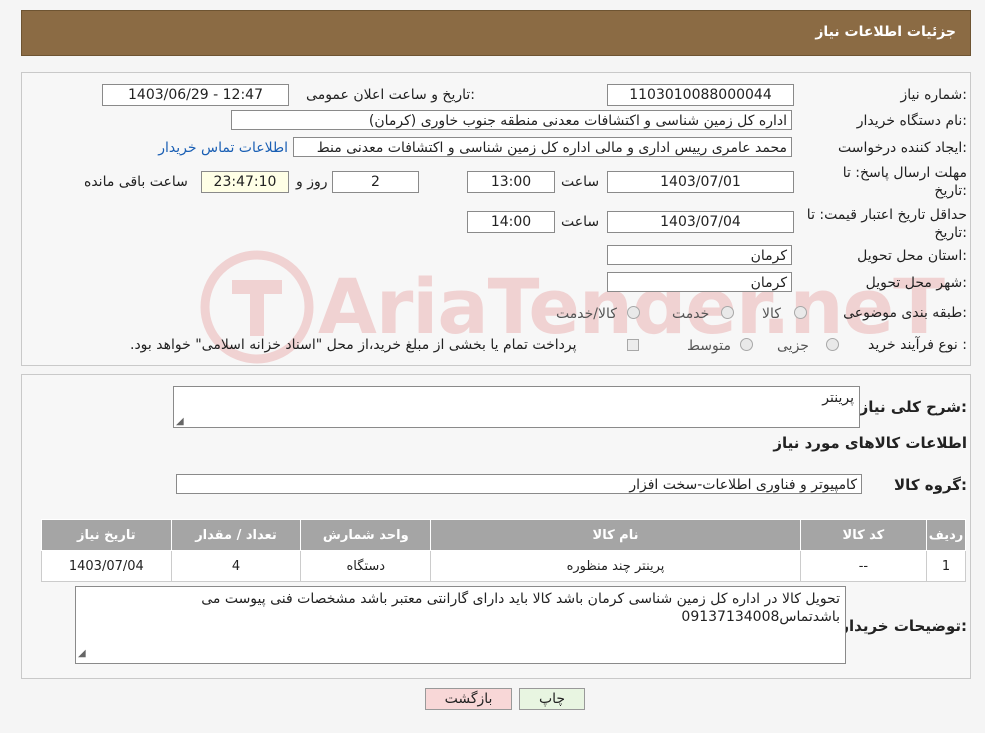 Image resolution: width=985 pixels, height=733 pixels. Describe the element at coordinates (136, 182) in the screenshot. I see `remaining-label: ساعت باقی مانده` at that location.